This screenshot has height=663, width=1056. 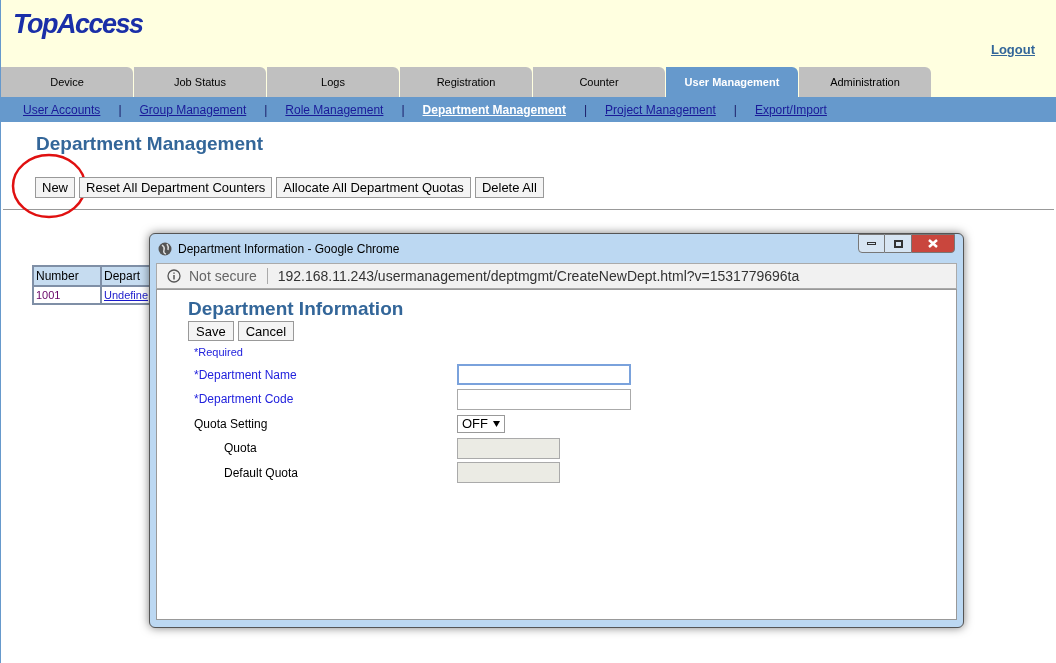 What do you see at coordinates (231, 424) in the screenshot?
I see `field-label: Quota Setting` at bounding box center [231, 424].